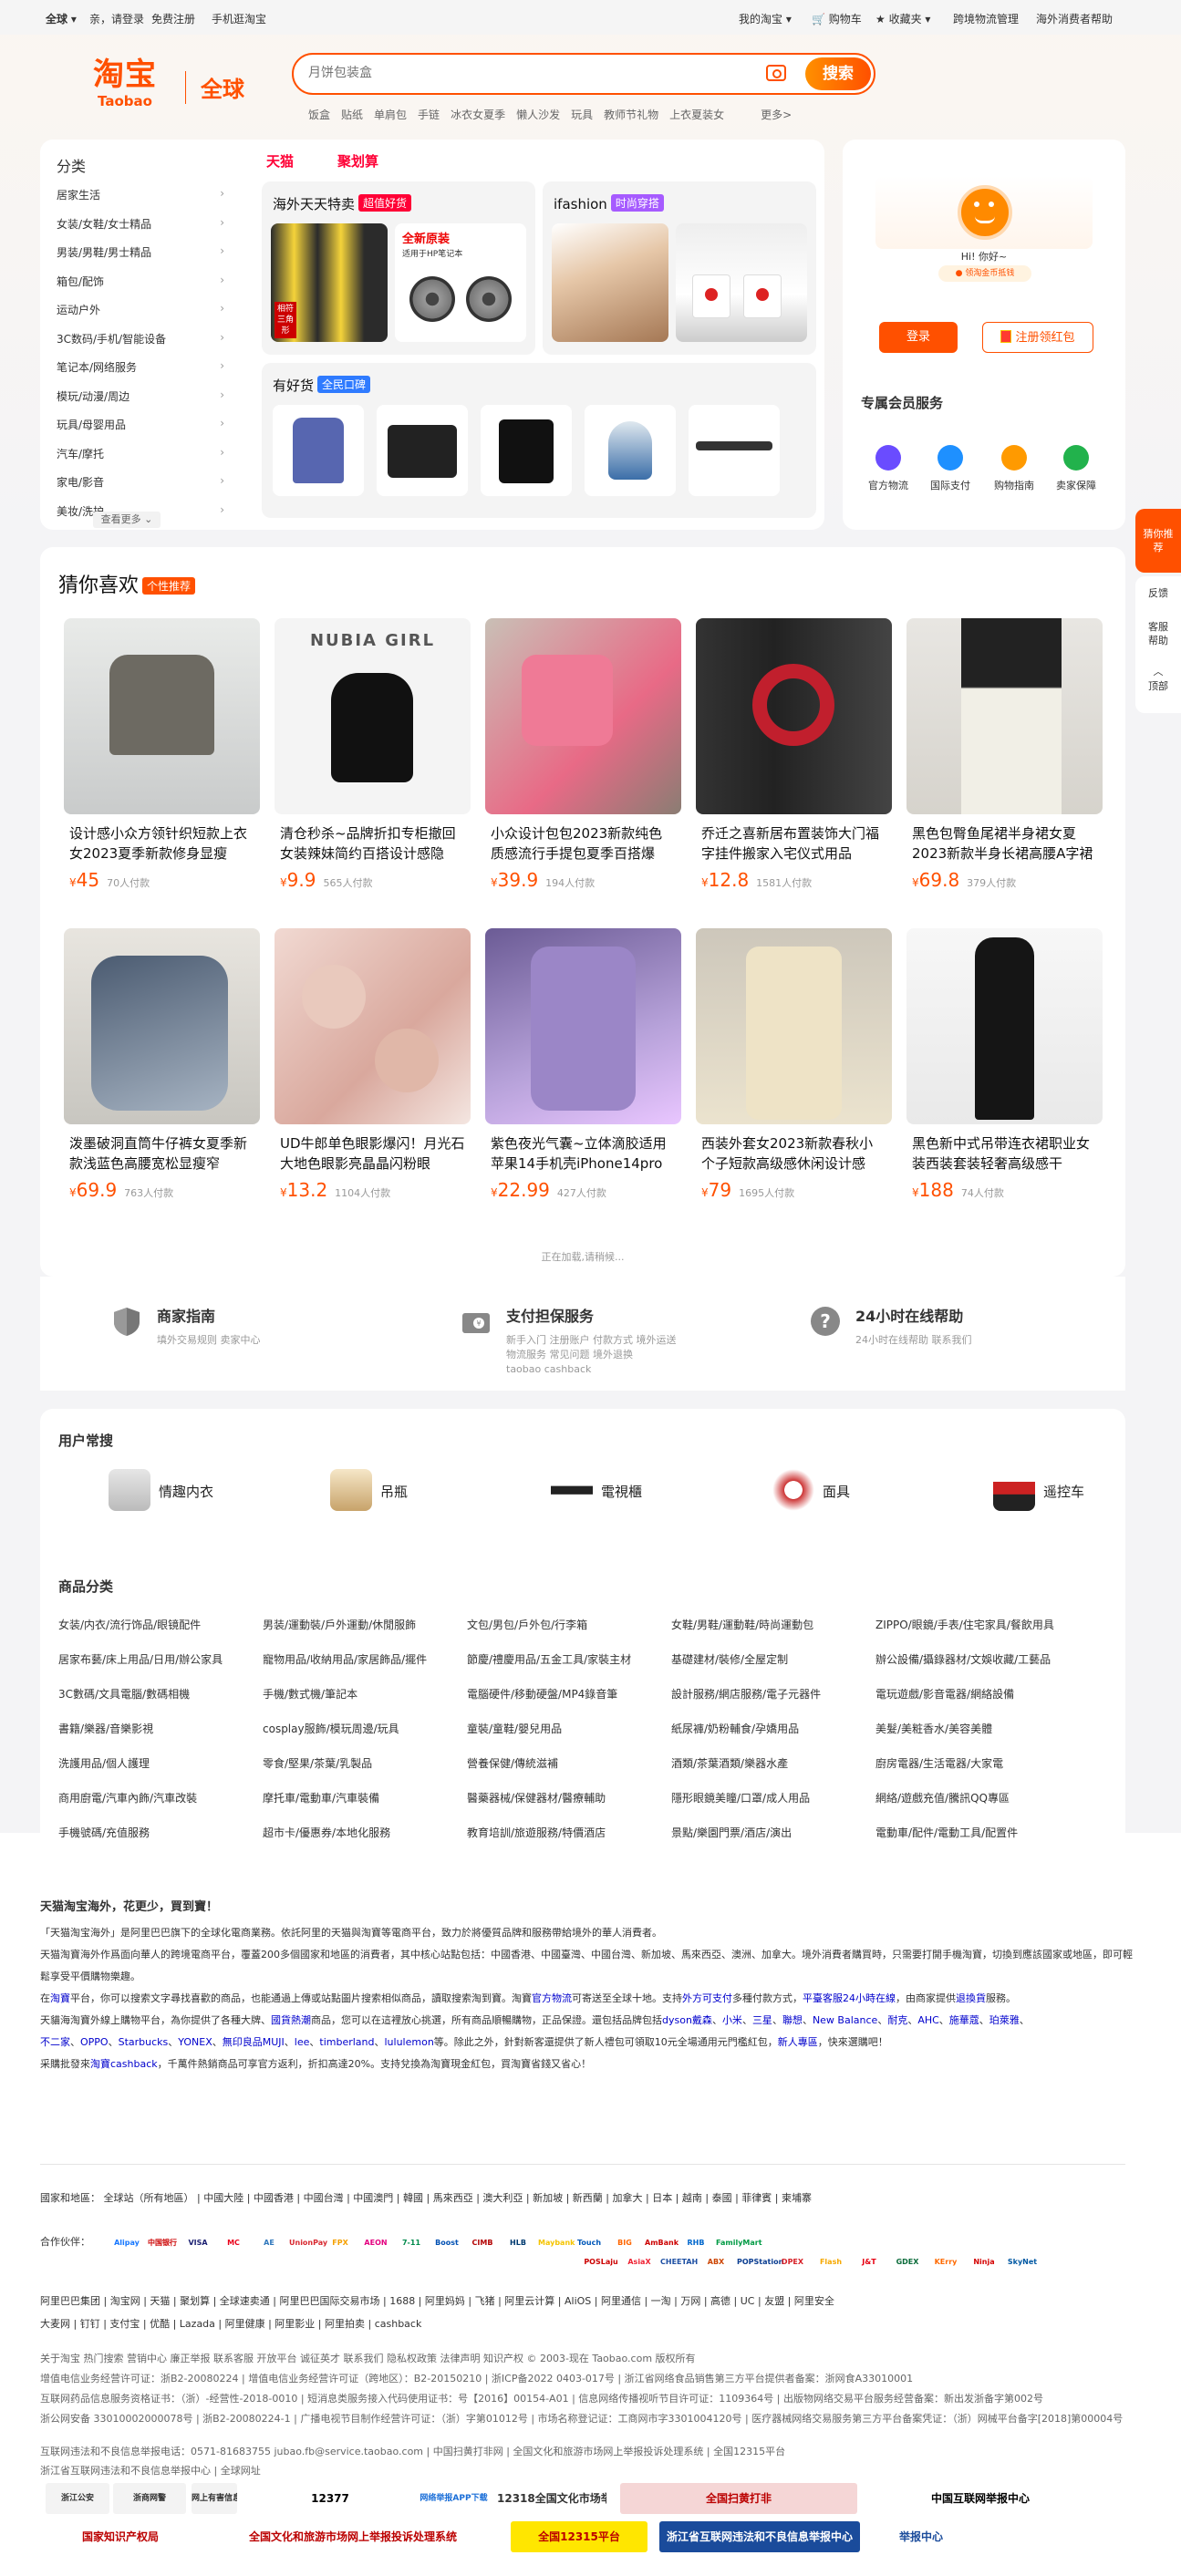 Image resolution: width=1181 pixels, height=2576 pixels. I want to click on product-category-link: 紙尿褲/奶粉輔食/孕嬌用品, so click(735, 1728).